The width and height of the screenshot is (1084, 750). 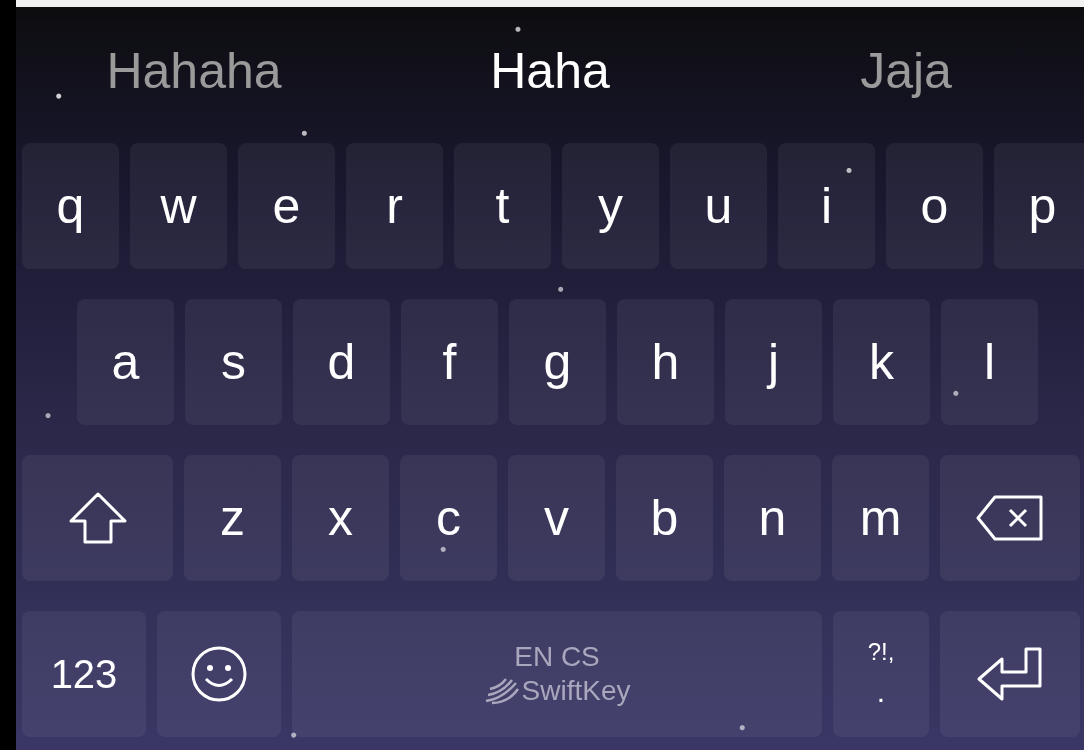 What do you see at coordinates (989, 362) in the screenshot?
I see `keyboard-key: l` at bounding box center [989, 362].